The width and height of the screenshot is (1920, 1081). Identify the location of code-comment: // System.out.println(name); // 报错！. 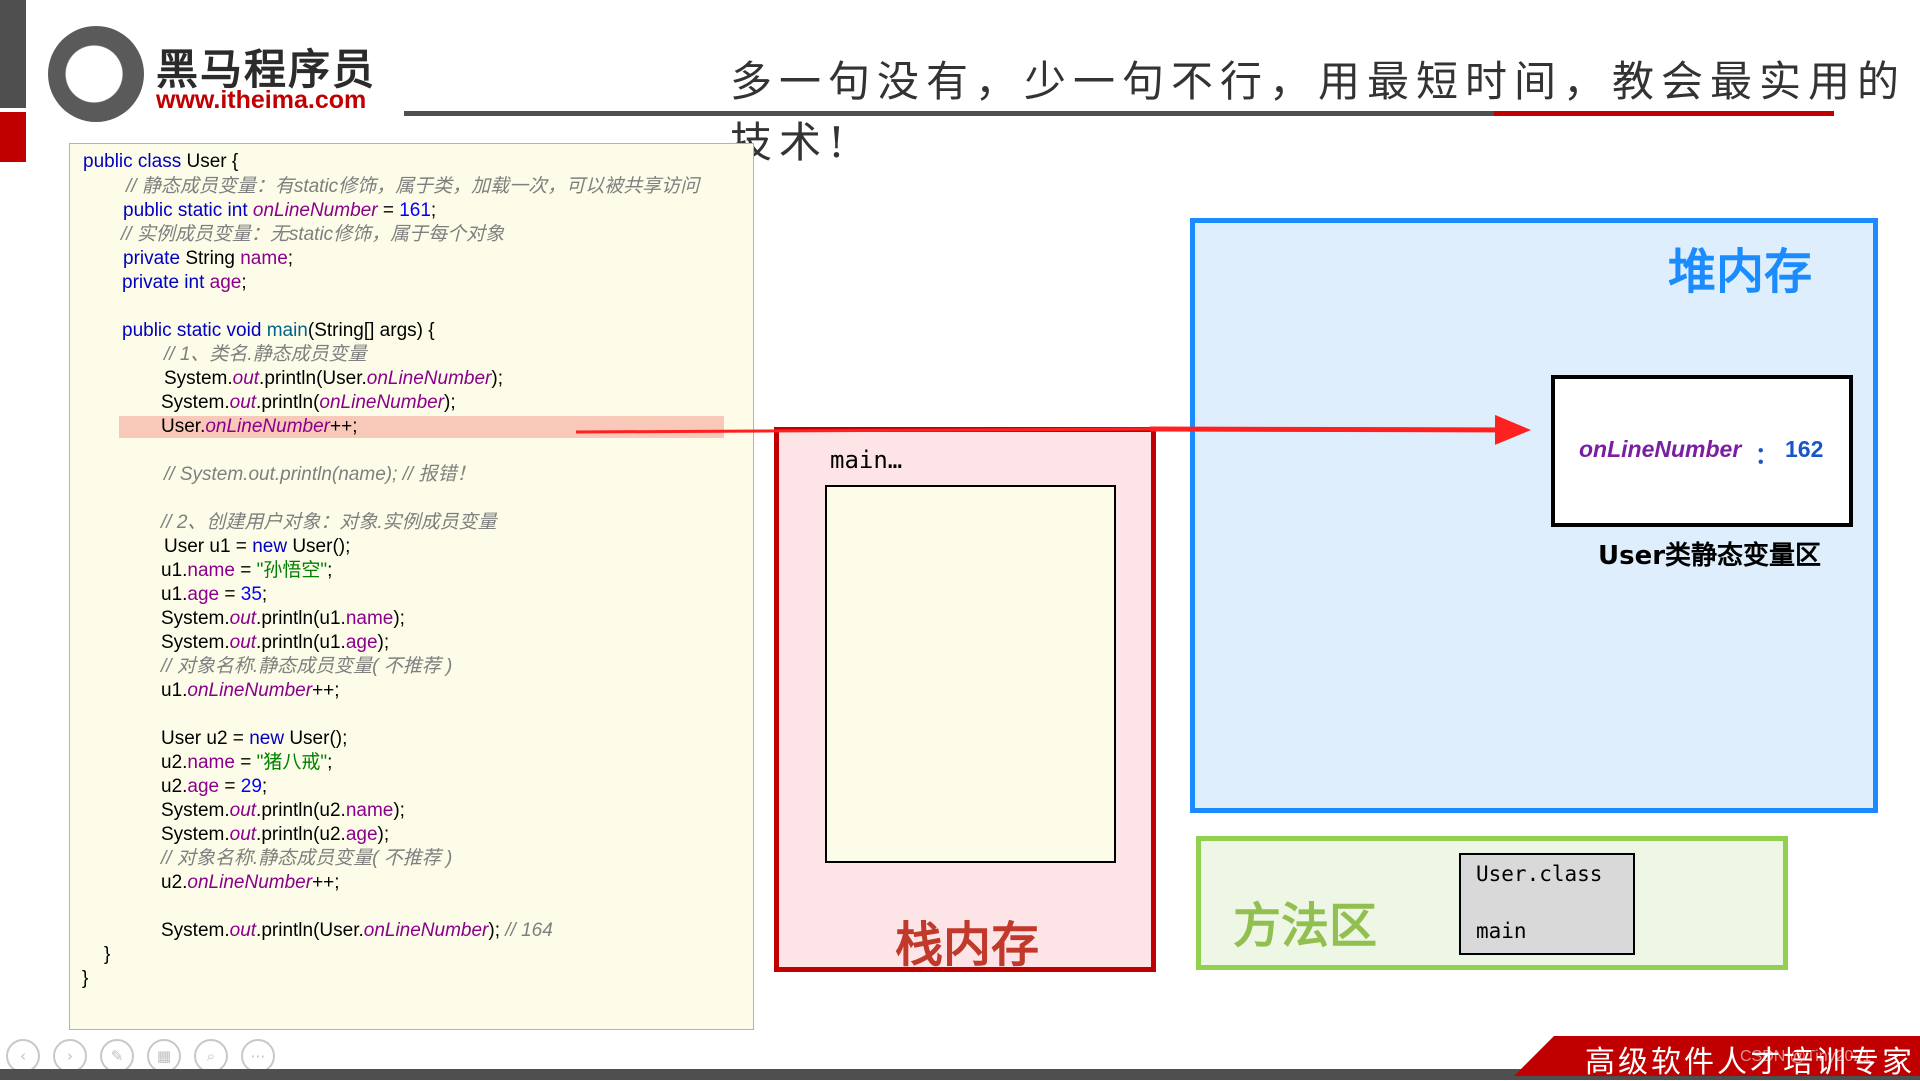
(320, 474).